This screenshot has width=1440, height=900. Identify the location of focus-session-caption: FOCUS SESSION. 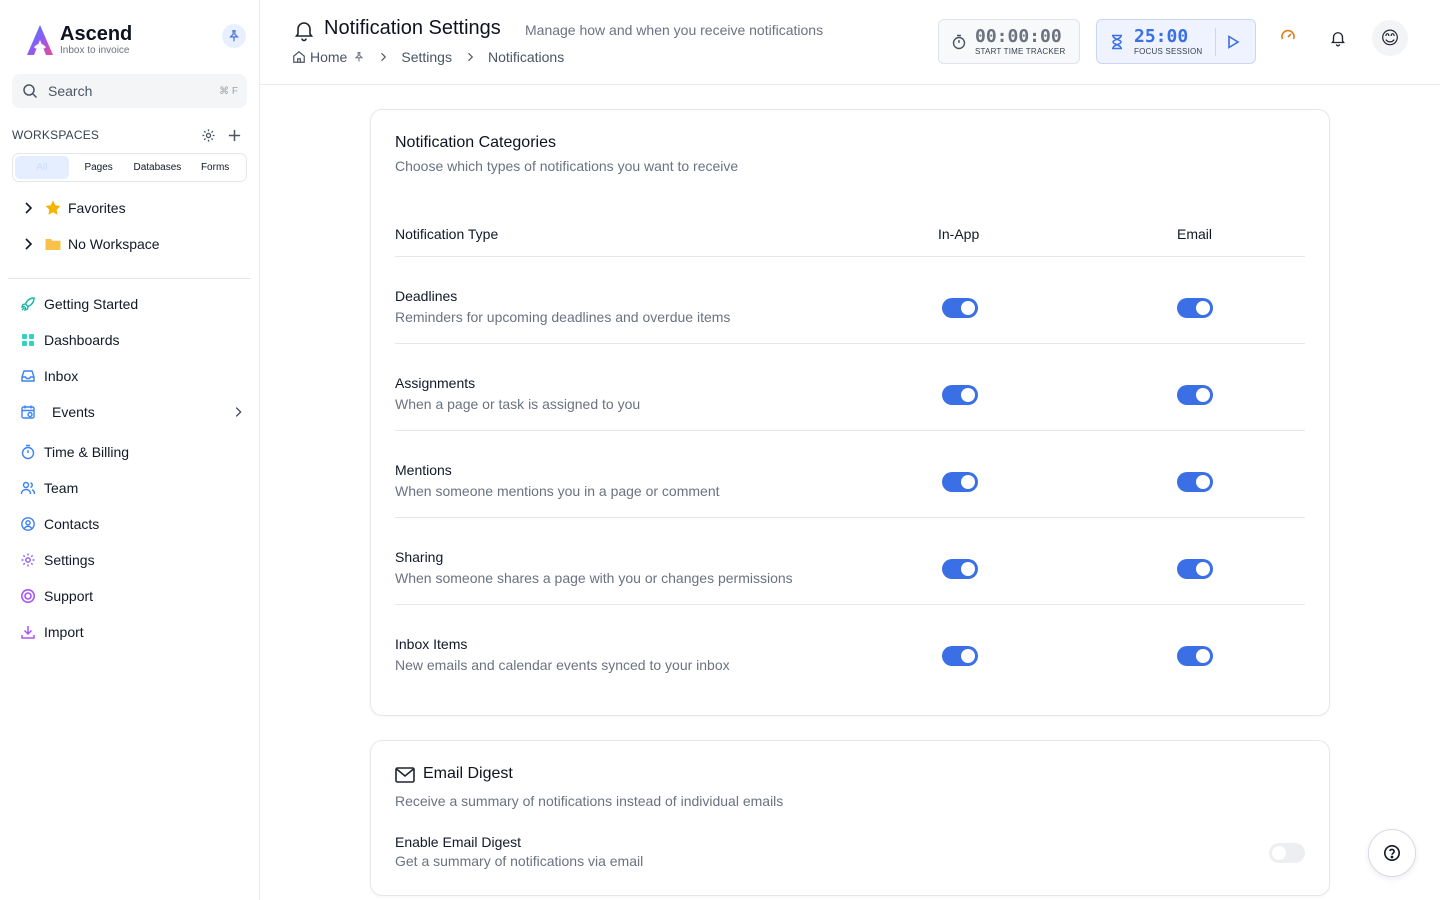
(1168, 51).